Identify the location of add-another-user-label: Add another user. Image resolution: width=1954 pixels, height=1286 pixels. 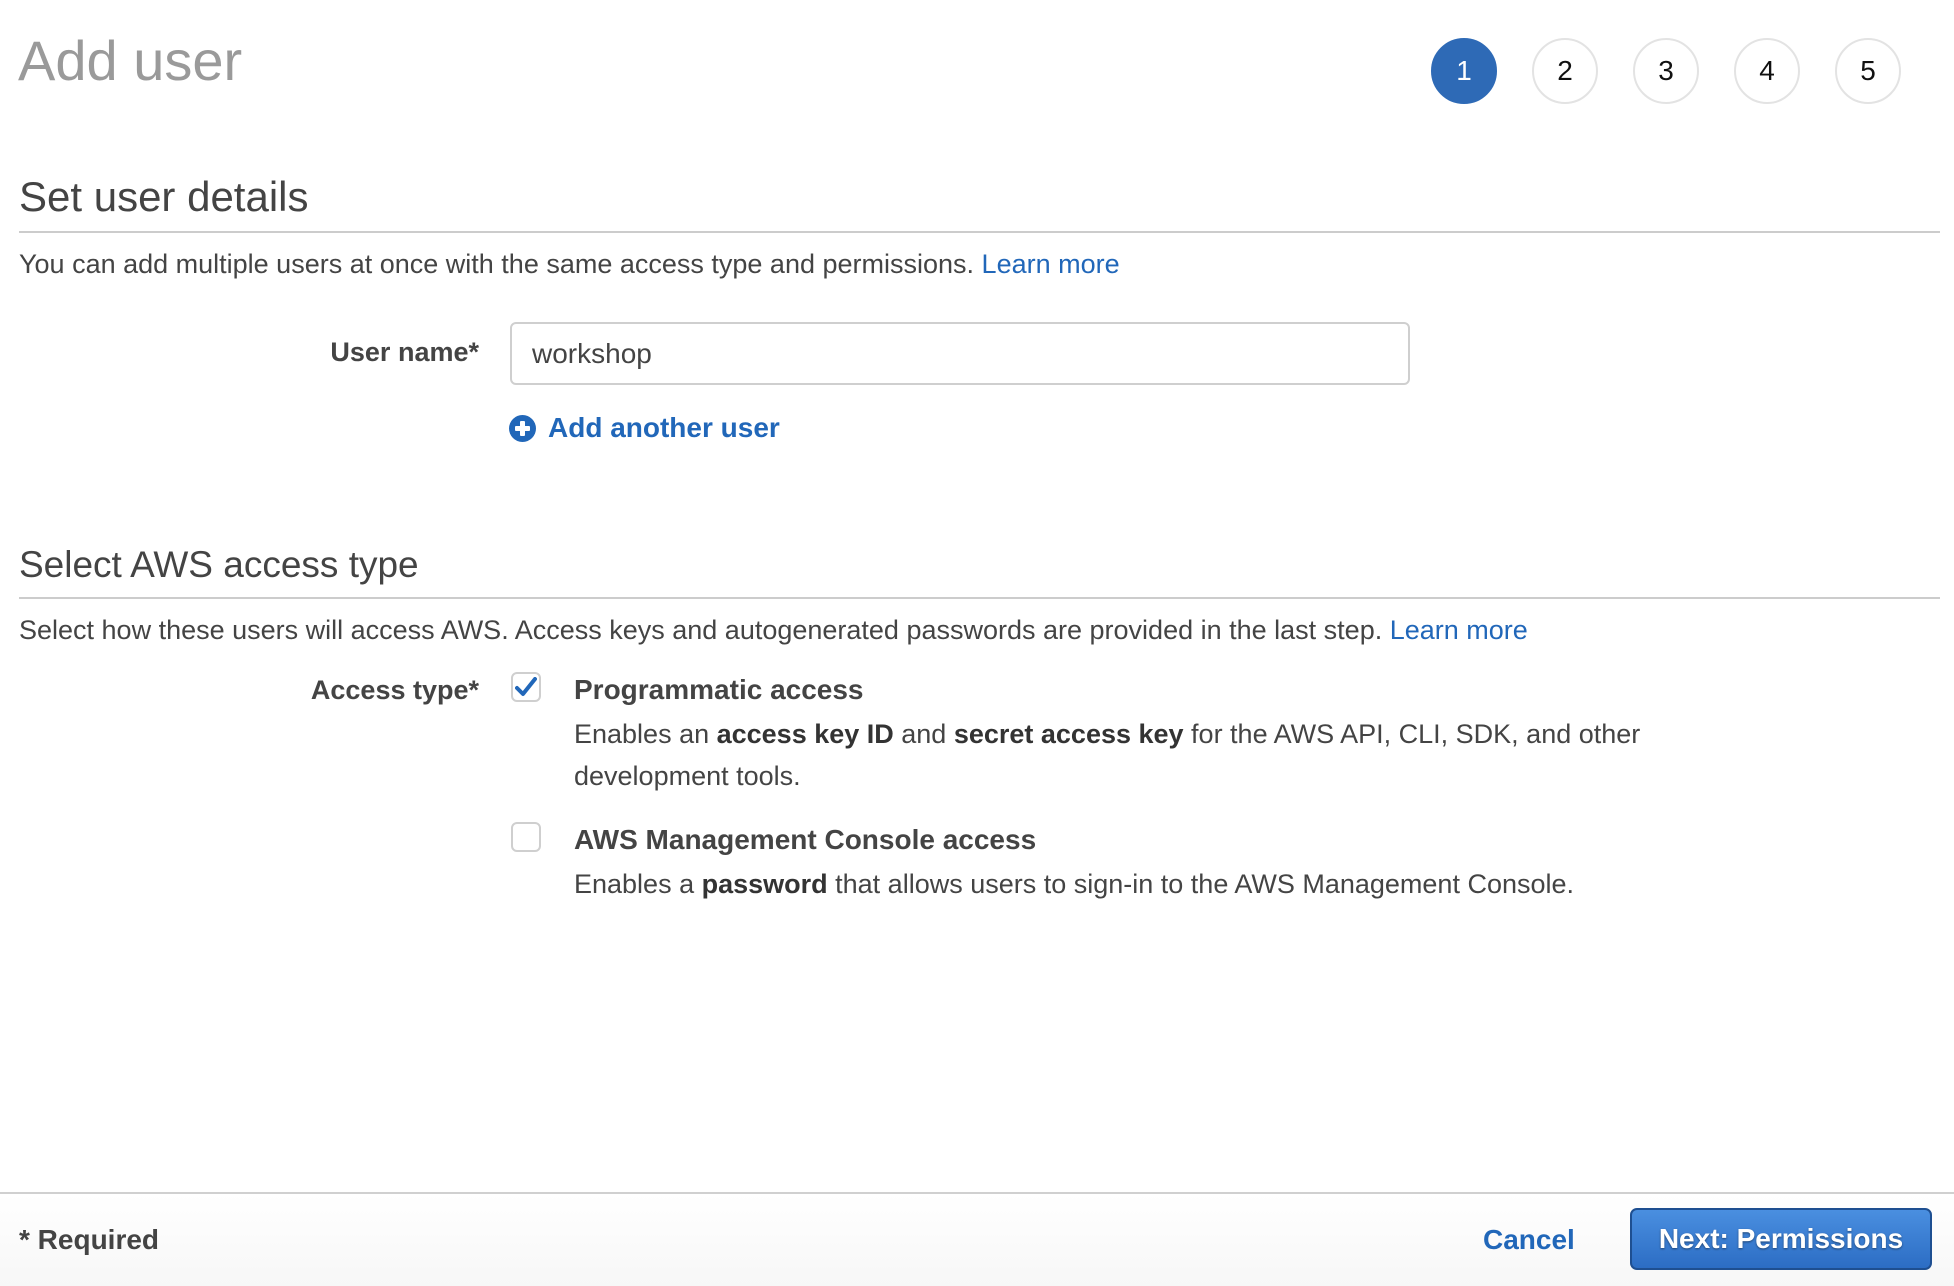
(664, 427).